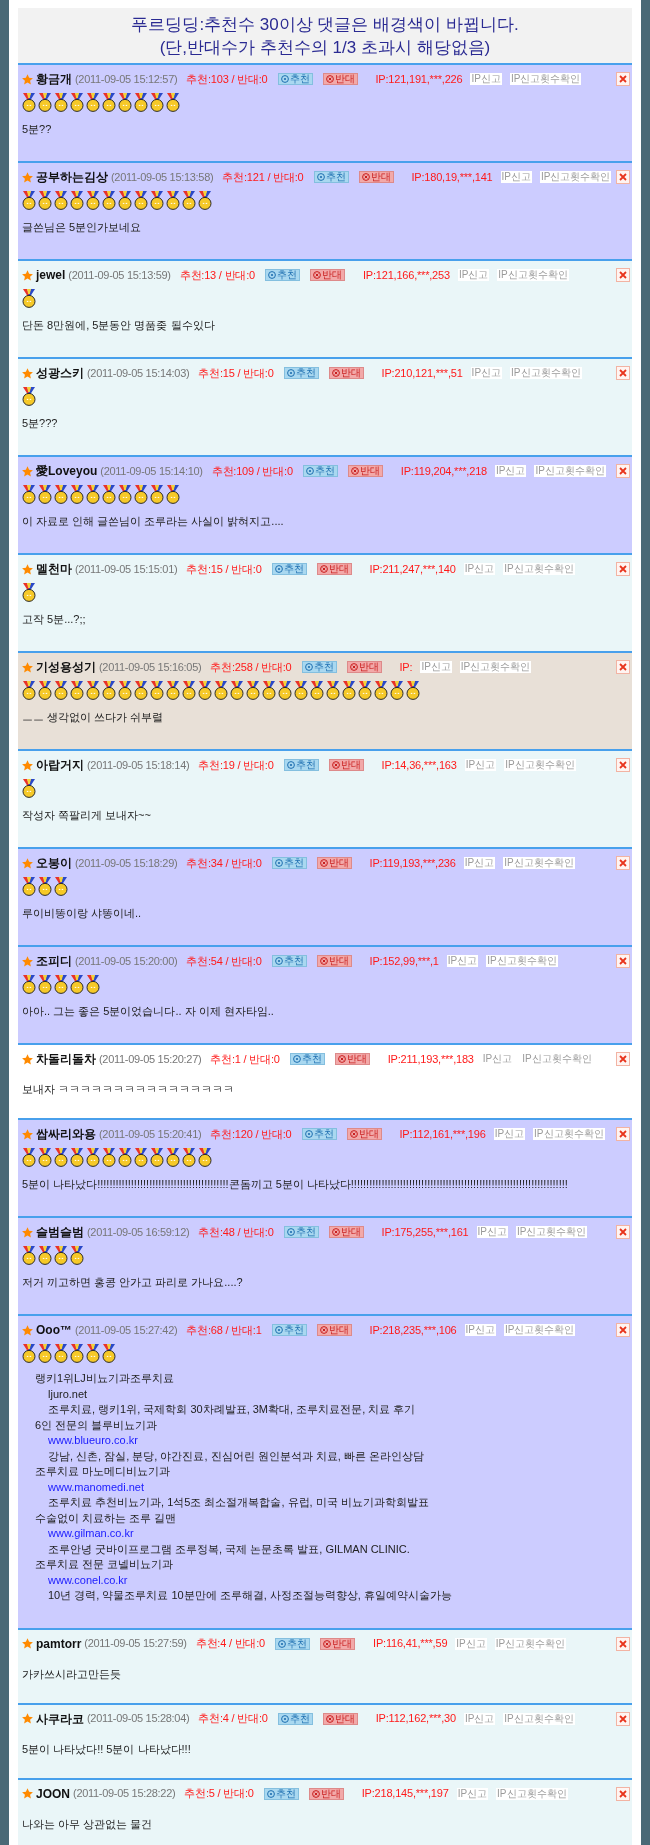 The width and height of the screenshot is (650, 1845). What do you see at coordinates (227, 79) in the screenshot?
I see `vote-count: 추천:103 / 반대:0` at bounding box center [227, 79].